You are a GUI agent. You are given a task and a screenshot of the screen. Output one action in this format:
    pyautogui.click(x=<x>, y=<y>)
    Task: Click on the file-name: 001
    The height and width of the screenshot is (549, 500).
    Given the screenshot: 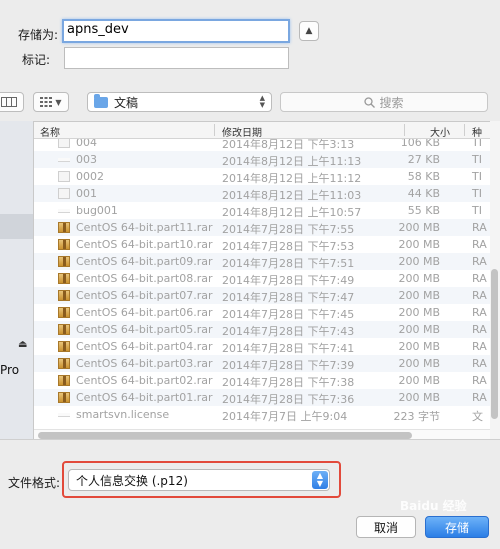 What is the action you would take?
    pyautogui.click(x=86, y=193)
    